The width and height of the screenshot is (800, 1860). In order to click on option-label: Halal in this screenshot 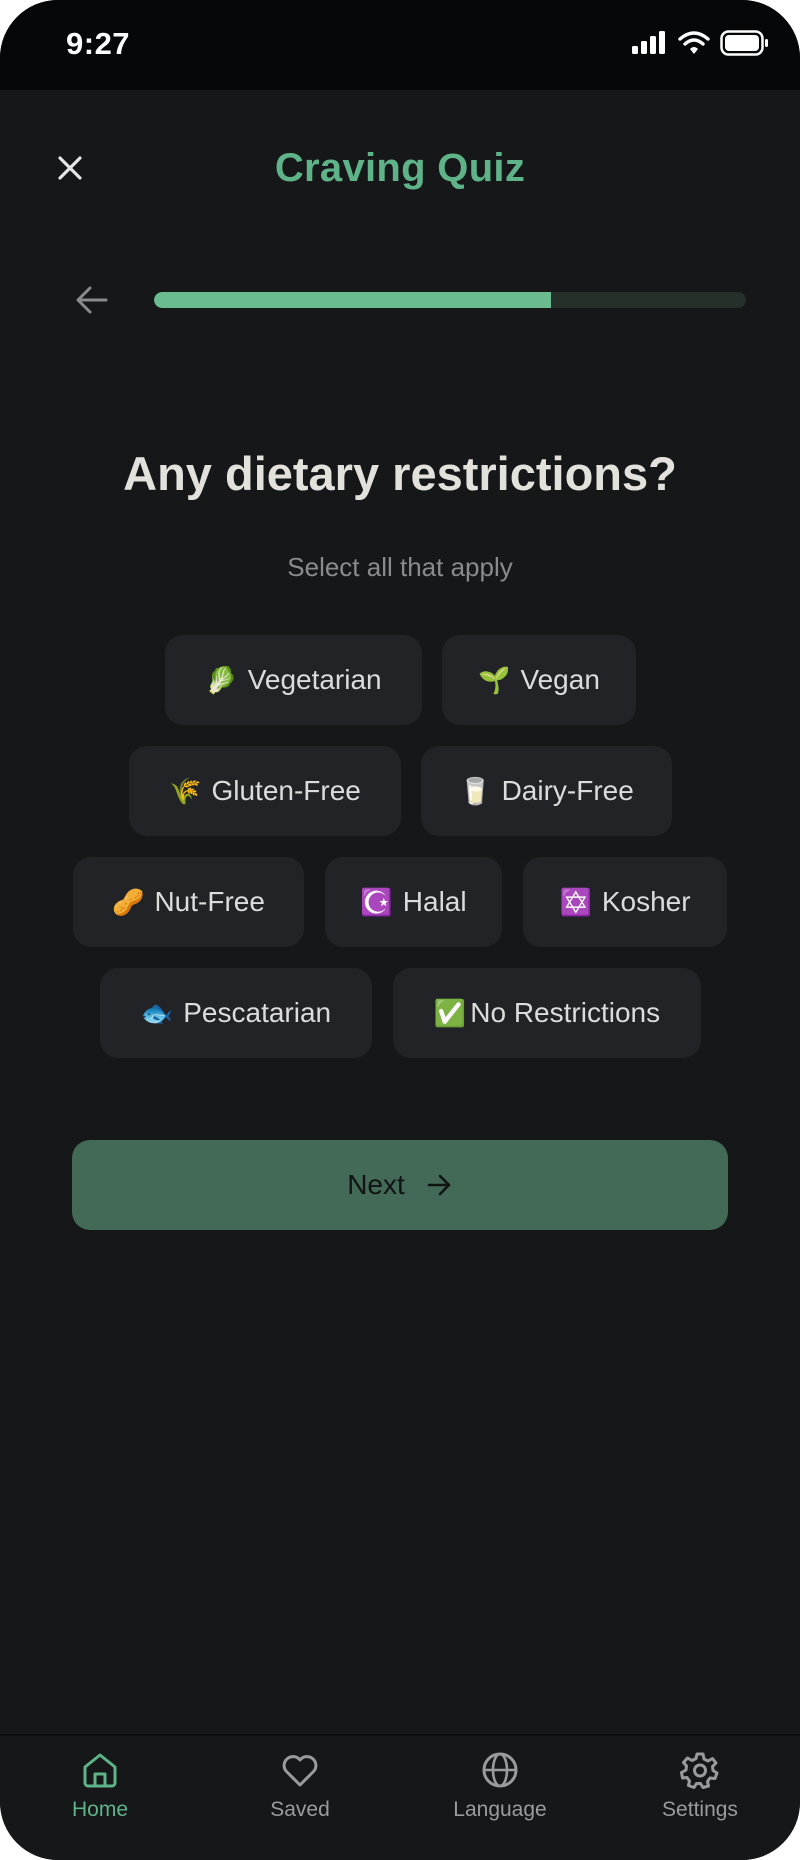, I will do `click(434, 901)`.